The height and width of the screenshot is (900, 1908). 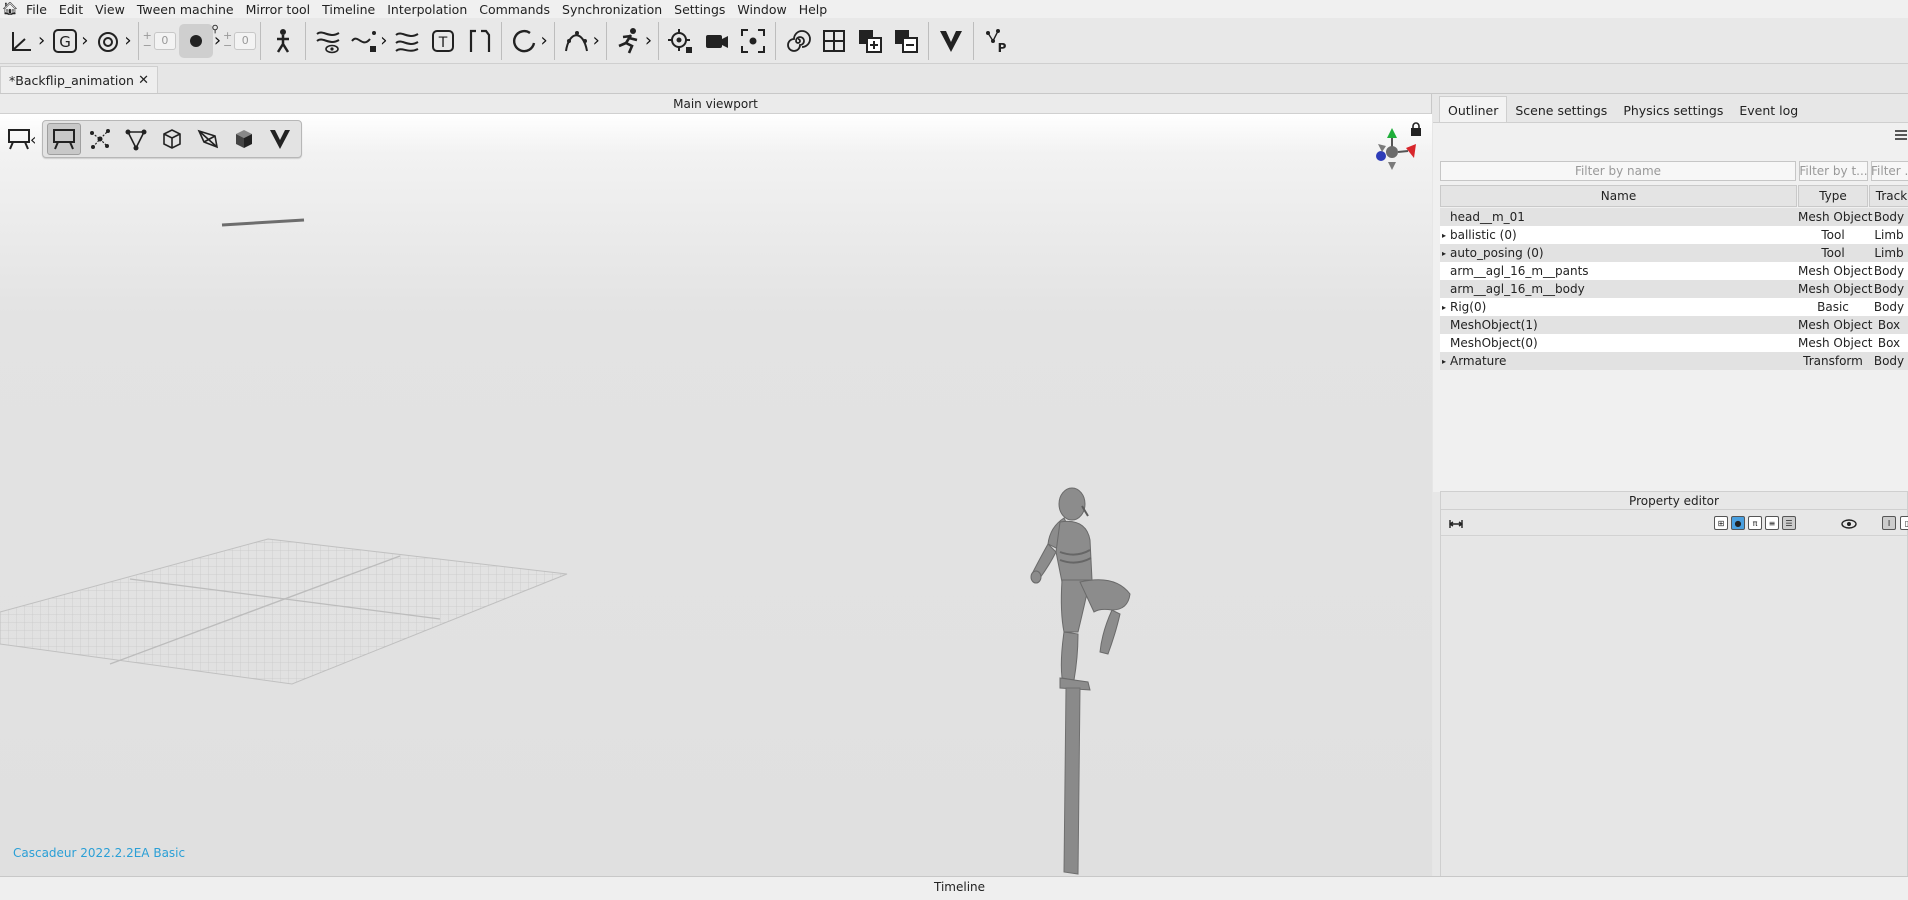 I want to click on eye-icon, so click(x=1849, y=525).